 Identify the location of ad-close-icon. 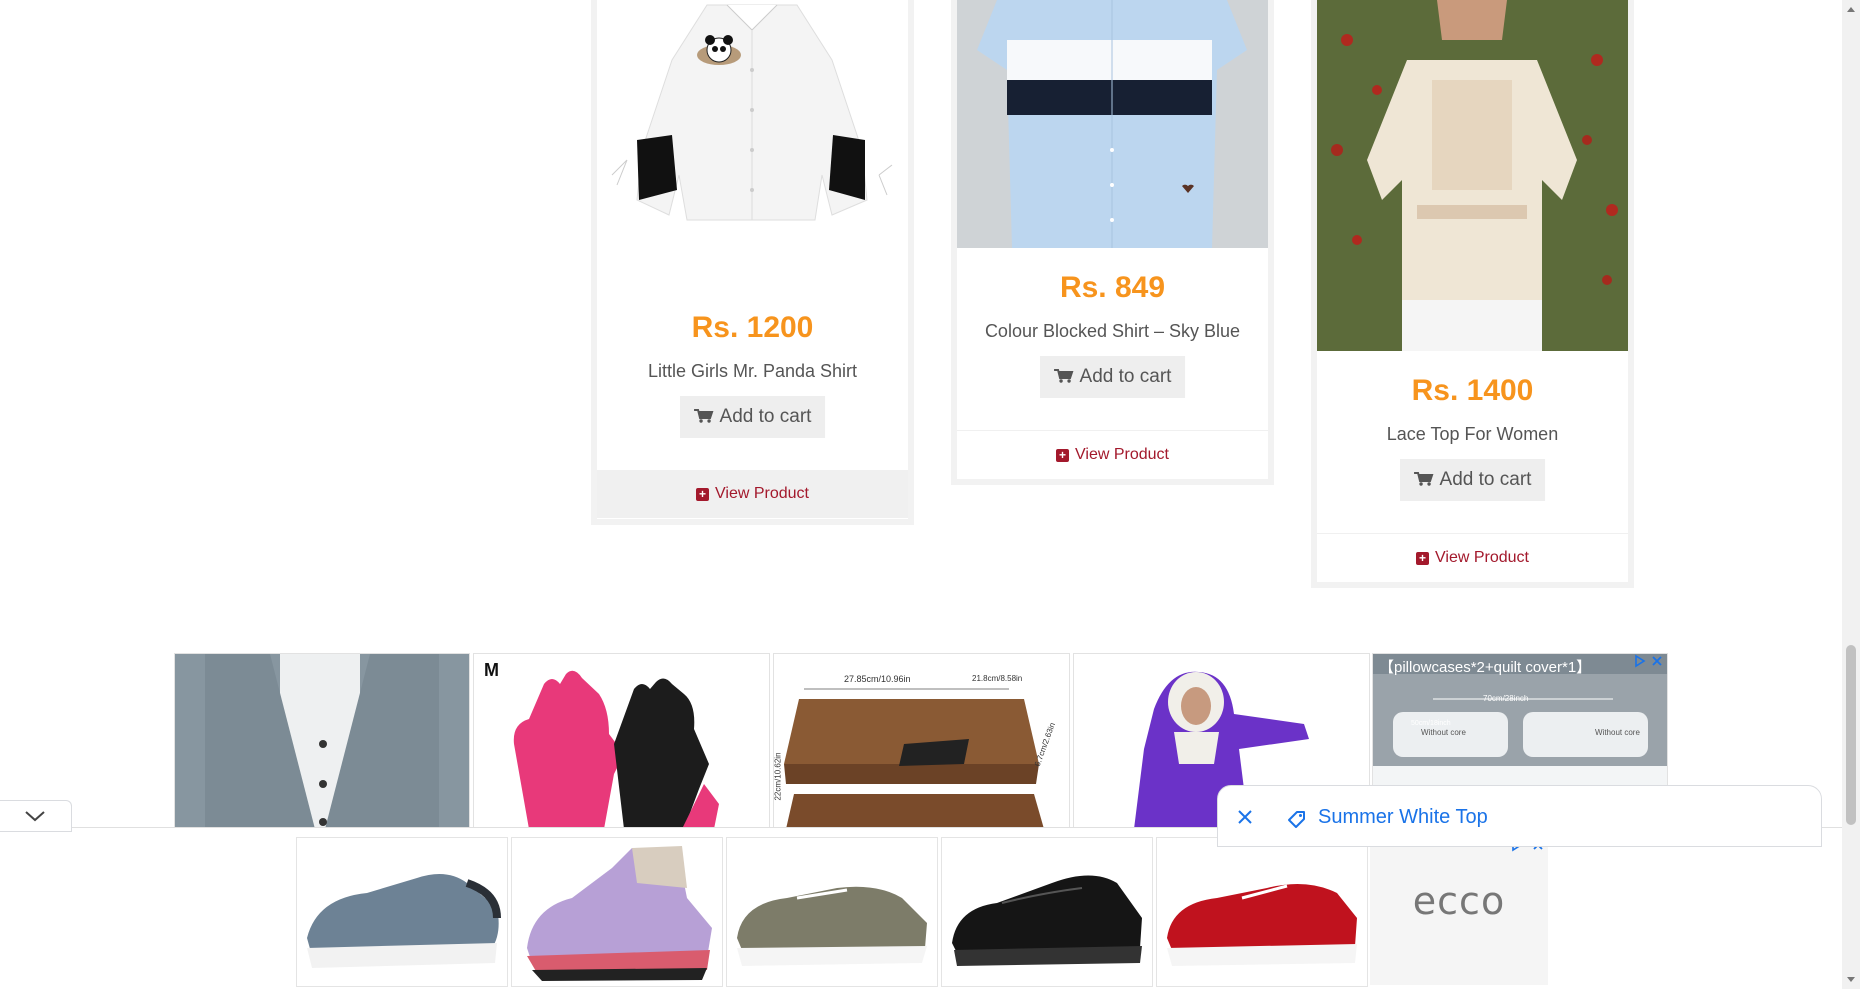
(1657, 661).